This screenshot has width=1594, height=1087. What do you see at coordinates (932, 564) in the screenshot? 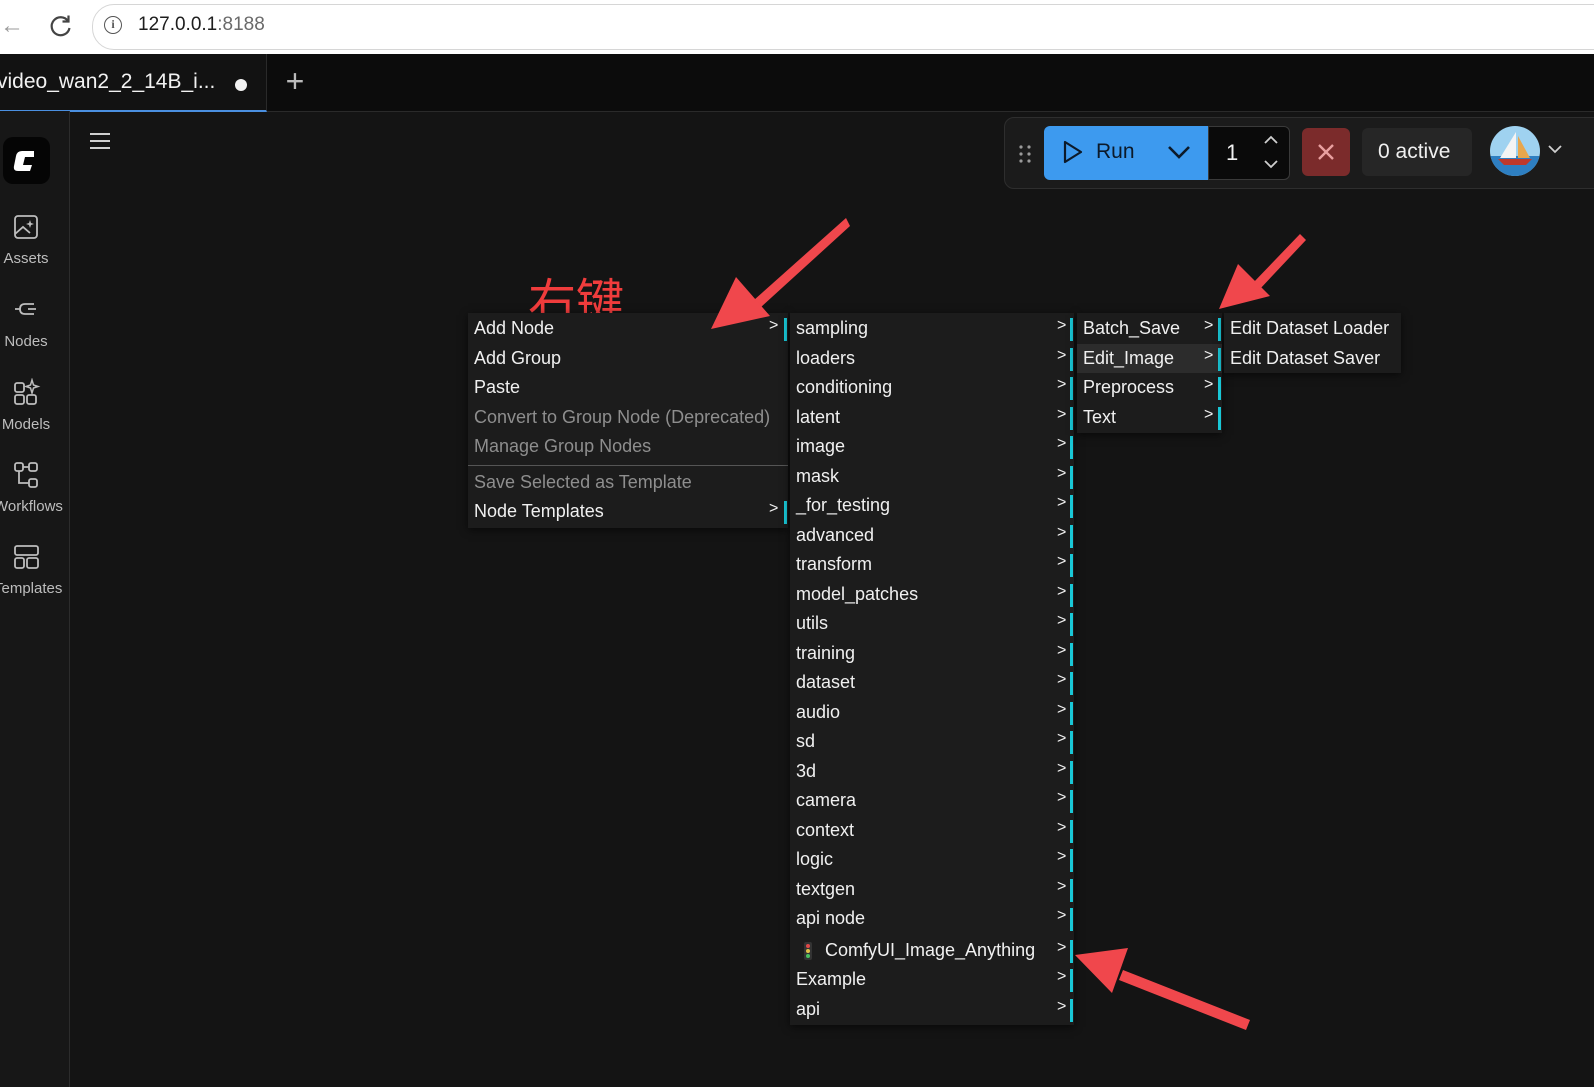
I see `category-item-transform: transform >` at bounding box center [932, 564].